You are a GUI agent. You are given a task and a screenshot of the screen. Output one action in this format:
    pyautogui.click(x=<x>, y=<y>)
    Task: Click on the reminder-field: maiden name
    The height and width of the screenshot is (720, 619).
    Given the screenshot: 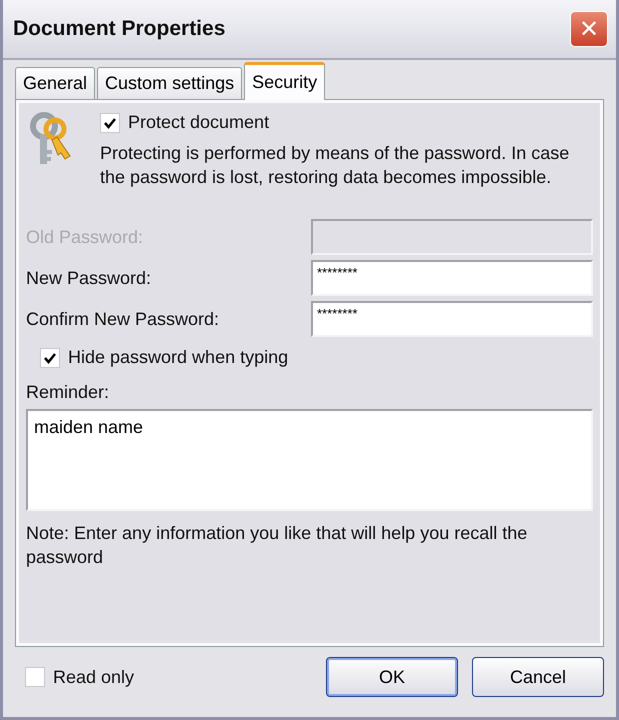 What is the action you would take?
    pyautogui.click(x=309, y=460)
    